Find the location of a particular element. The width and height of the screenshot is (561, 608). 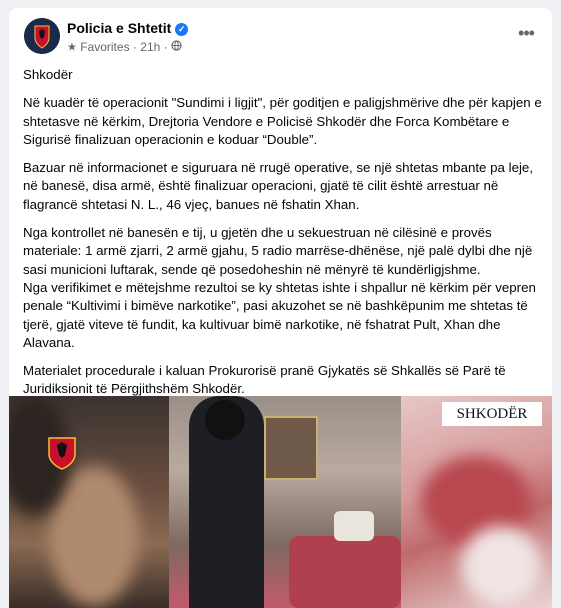

location-watermark: SHKODËR is located at coordinates (492, 414).